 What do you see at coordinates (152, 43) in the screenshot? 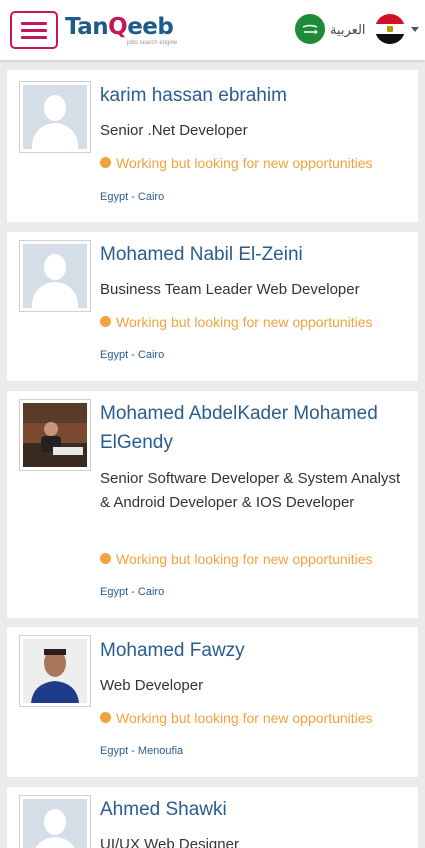
I see `logo-tagline: jobs search engine` at bounding box center [152, 43].